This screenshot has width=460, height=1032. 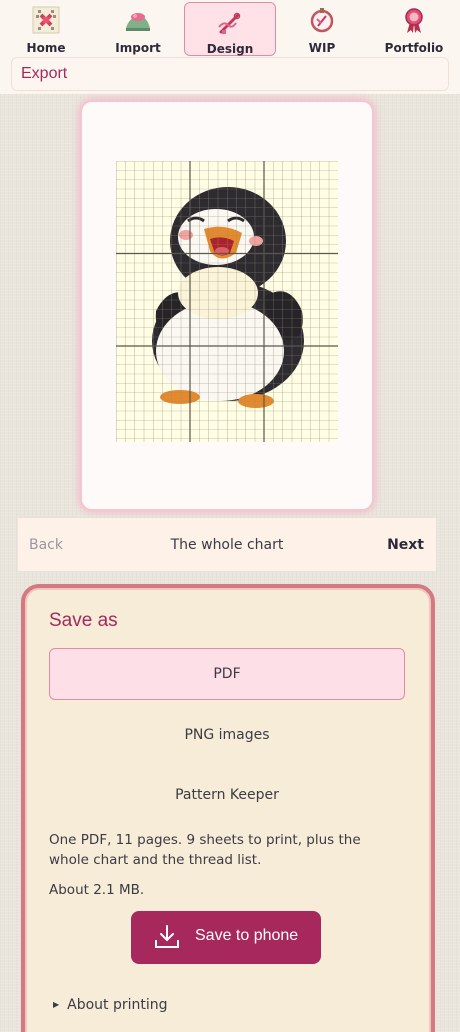 I want to click on option-pdf: PDF, so click(x=227, y=674).